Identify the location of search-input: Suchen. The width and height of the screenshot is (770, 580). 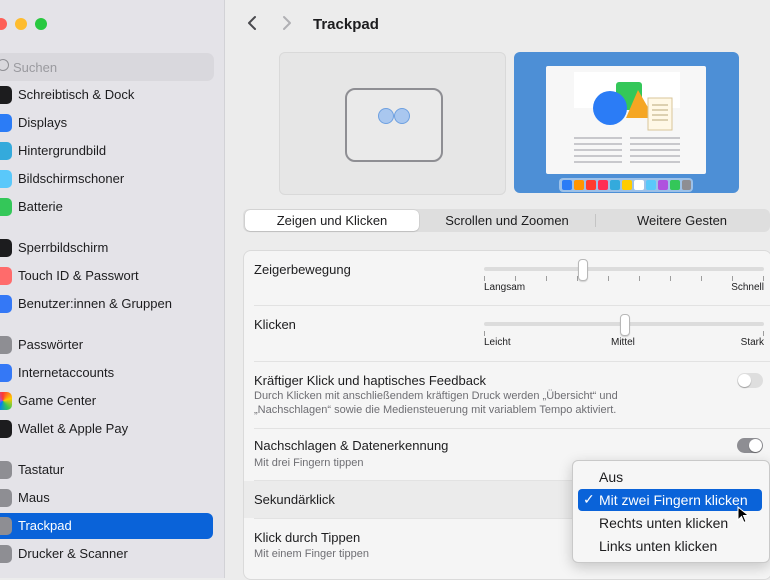
(107, 67).